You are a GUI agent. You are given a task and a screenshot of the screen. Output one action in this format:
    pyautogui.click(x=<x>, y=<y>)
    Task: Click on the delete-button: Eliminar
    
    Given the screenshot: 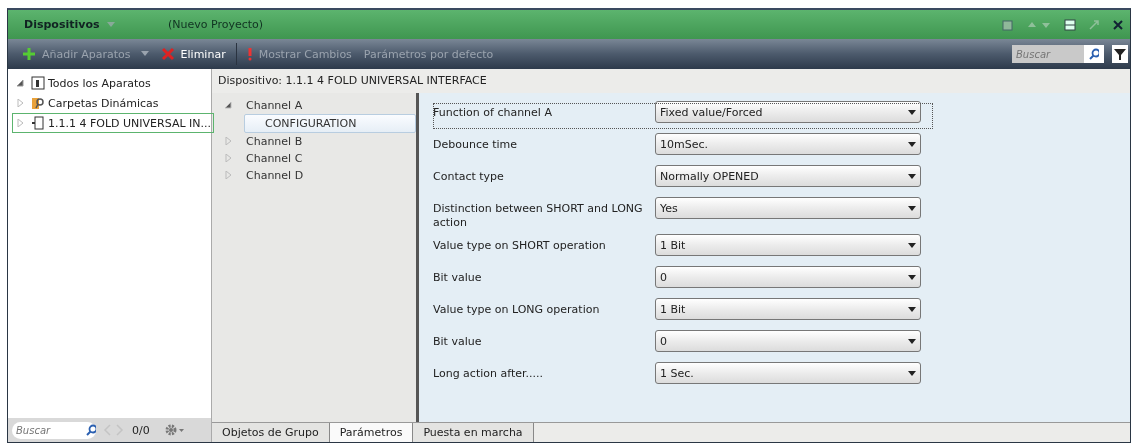 What is the action you would take?
    pyautogui.click(x=193, y=54)
    